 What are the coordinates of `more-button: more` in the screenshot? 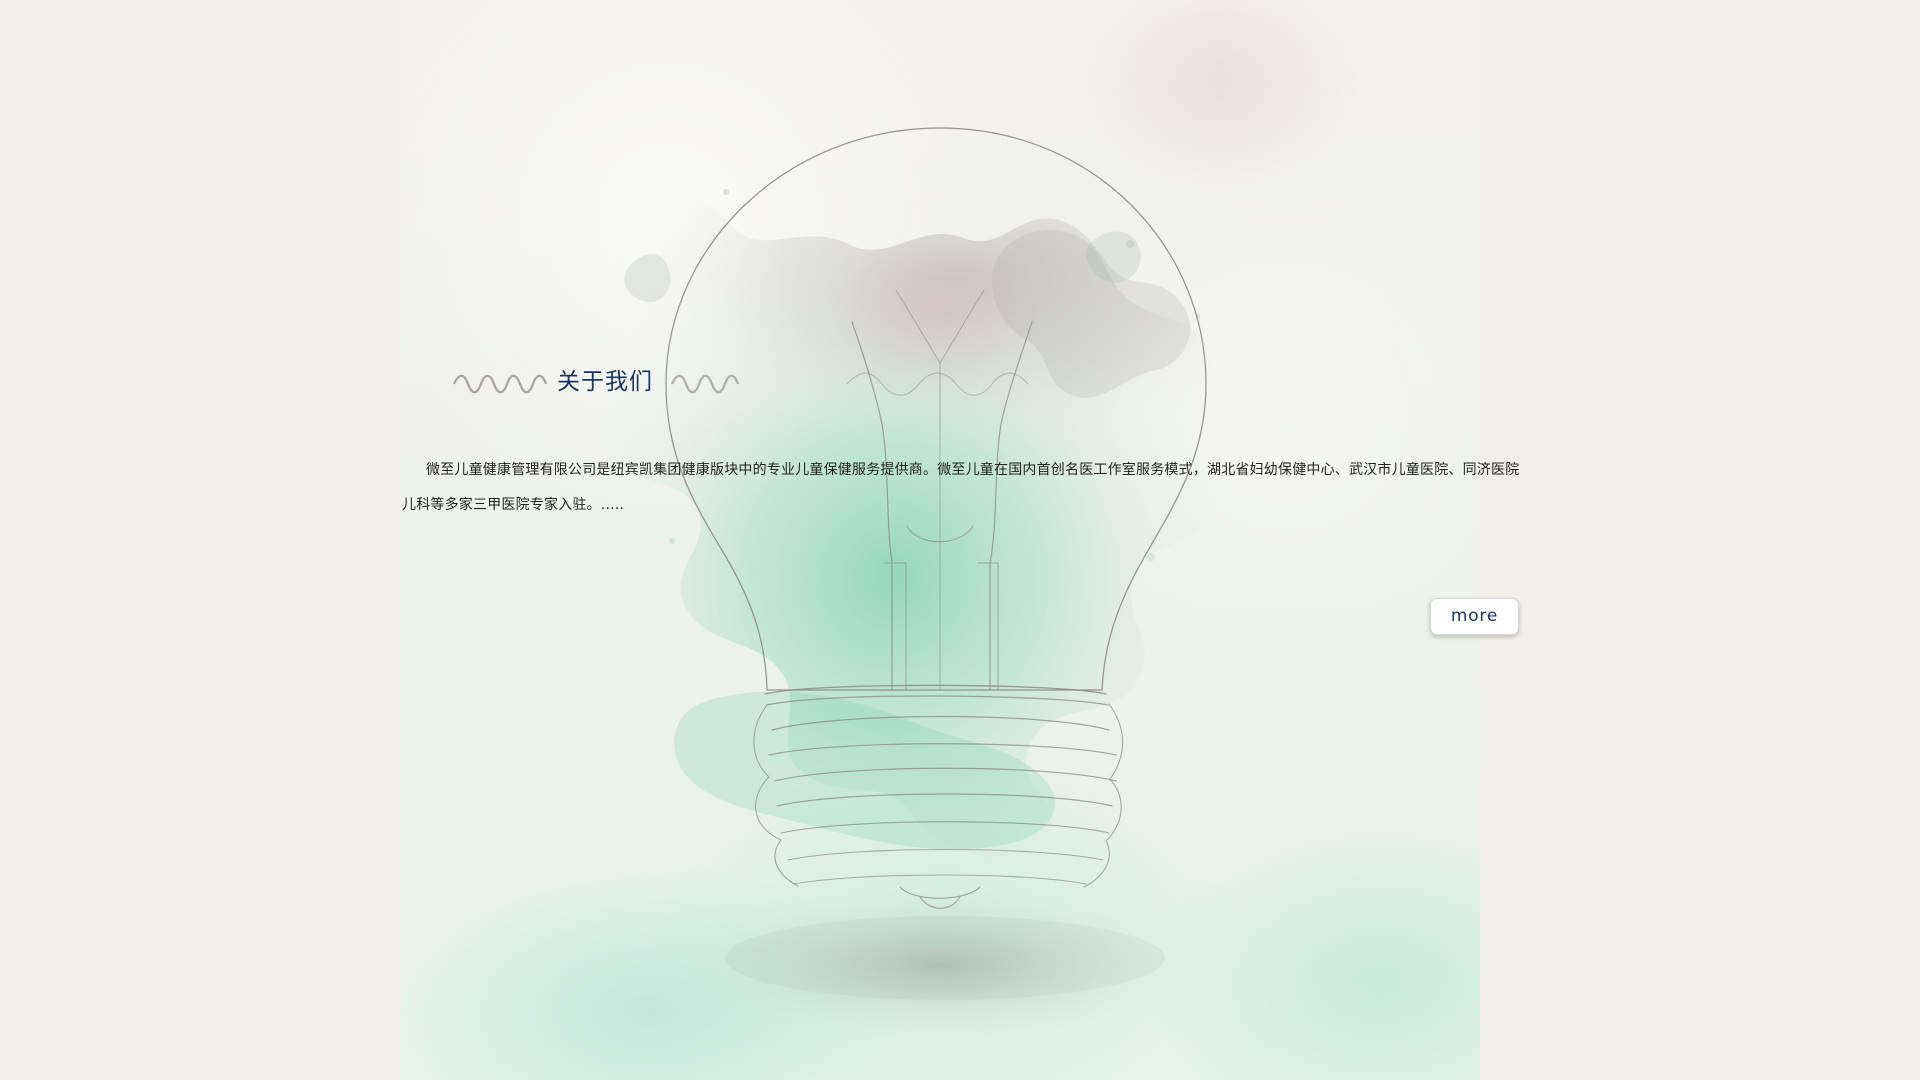 It's located at (1474, 616).